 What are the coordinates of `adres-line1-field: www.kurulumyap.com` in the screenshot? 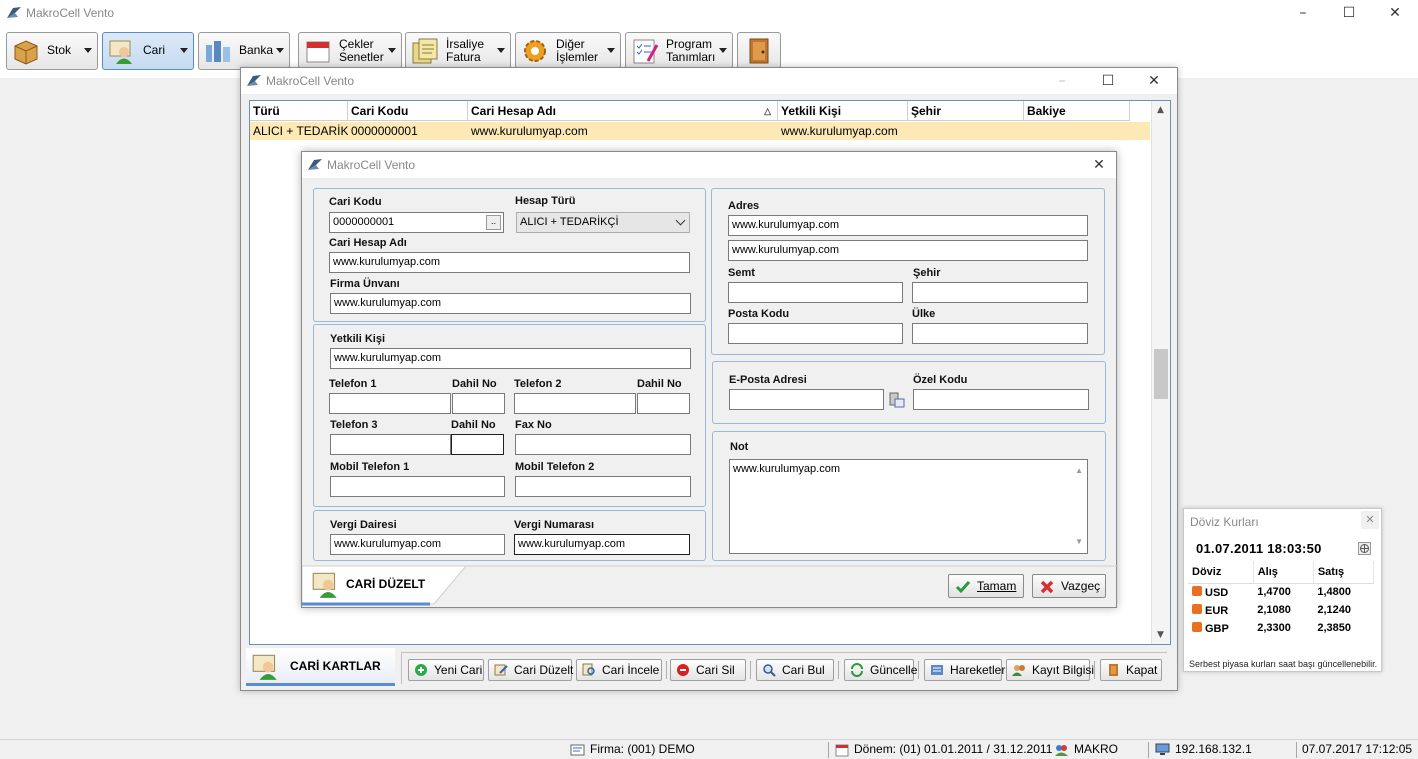 It's located at (908, 225).